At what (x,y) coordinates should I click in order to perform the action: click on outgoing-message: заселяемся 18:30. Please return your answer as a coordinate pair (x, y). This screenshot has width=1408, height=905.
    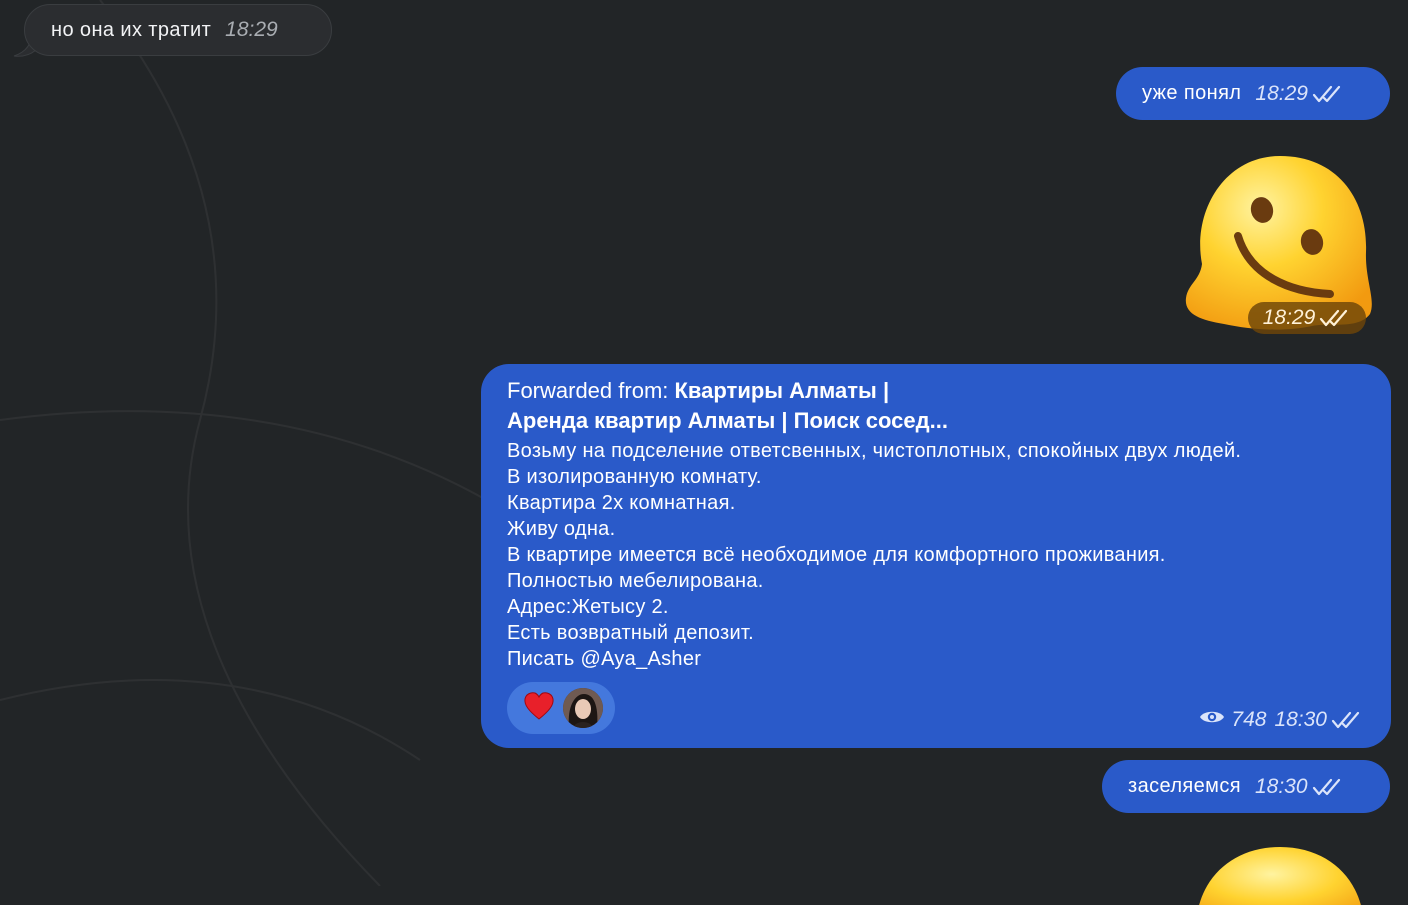
    Looking at the image, I should click on (1246, 786).